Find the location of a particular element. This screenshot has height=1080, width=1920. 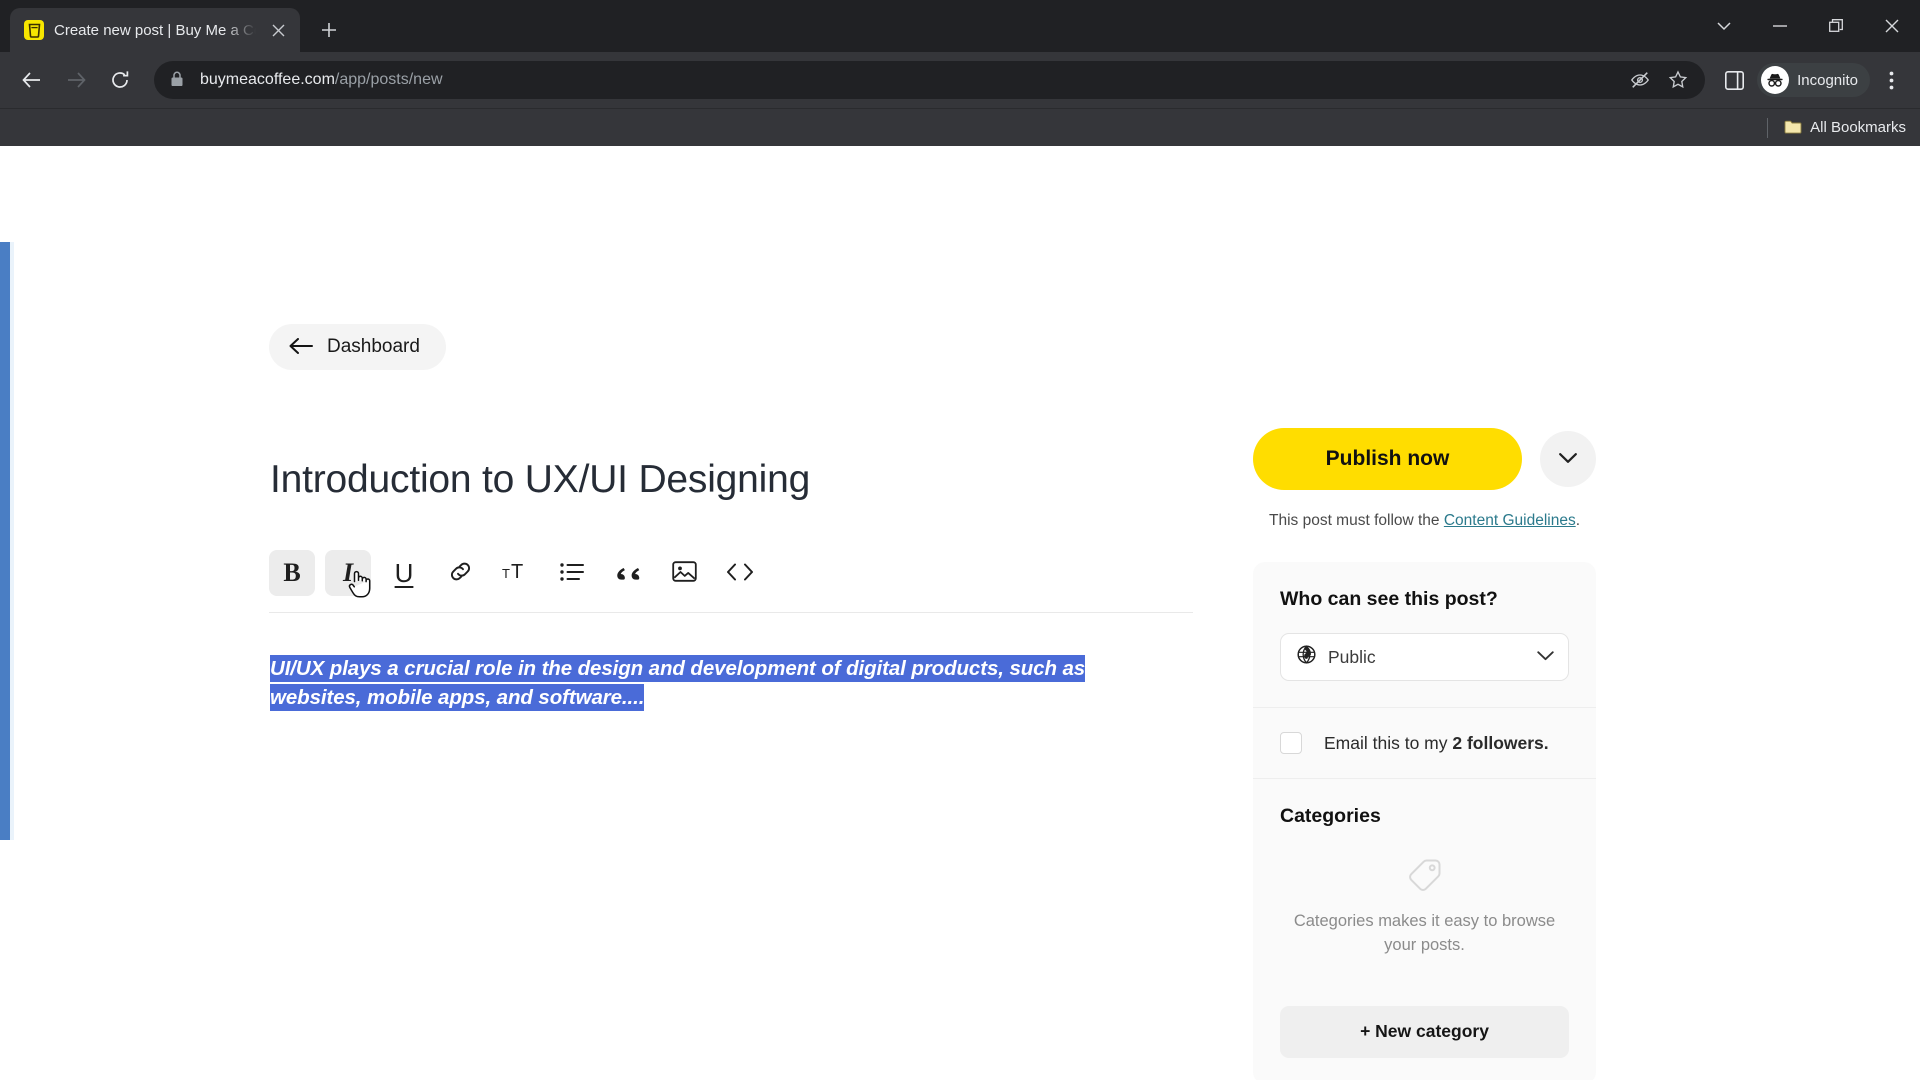

list-icon is located at coordinates (572, 573).